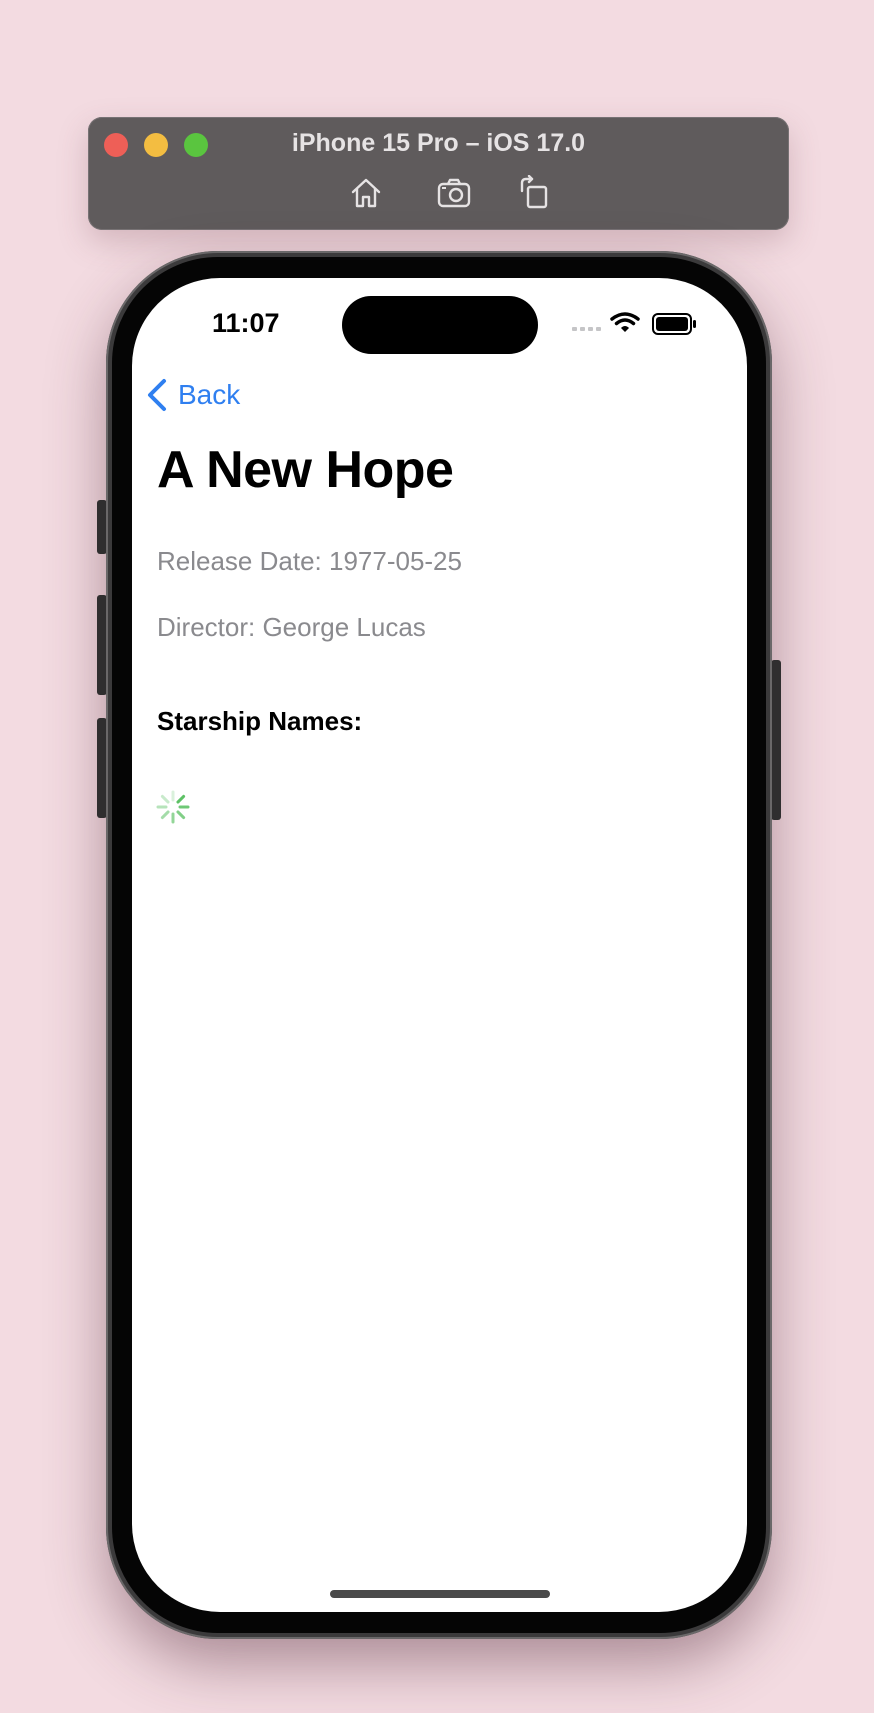 This screenshot has width=874, height=1713. I want to click on loading-spinner-icon, so click(173, 807).